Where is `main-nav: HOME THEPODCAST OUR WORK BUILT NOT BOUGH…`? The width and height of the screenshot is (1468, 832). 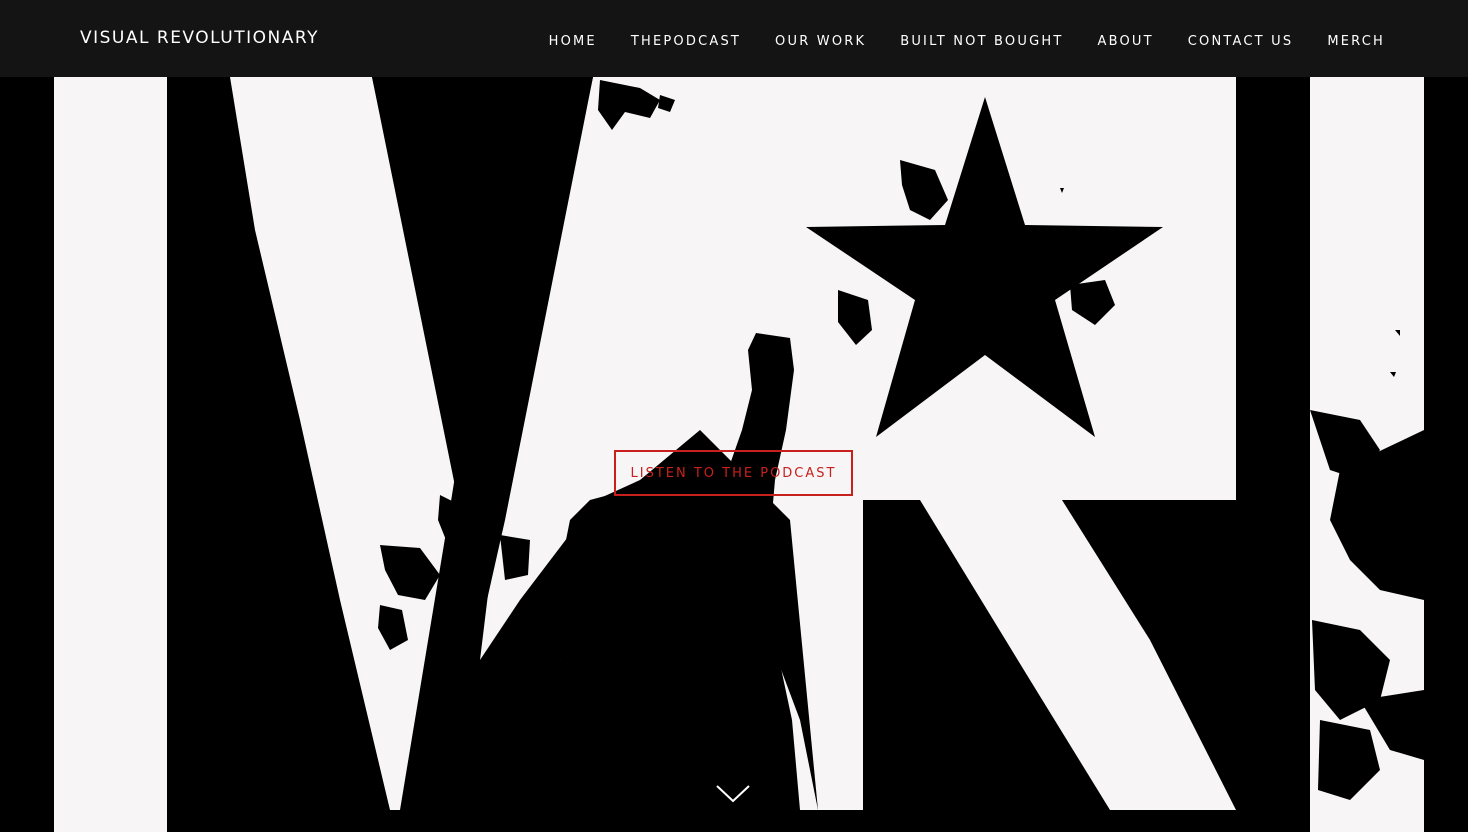 main-nav: HOME THEPODCAST OUR WORK BUILT NOT BOUGH… is located at coordinates (950, 40).